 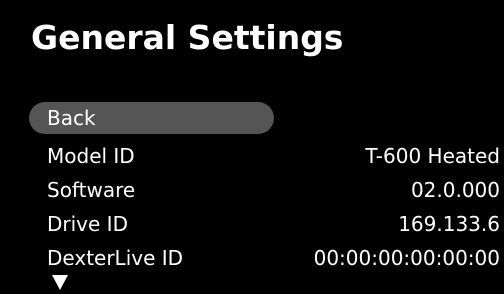 I want to click on info-row-dexterlive-id: DexterLive ID 00:00:00:00:00:00, so click(x=252, y=258).